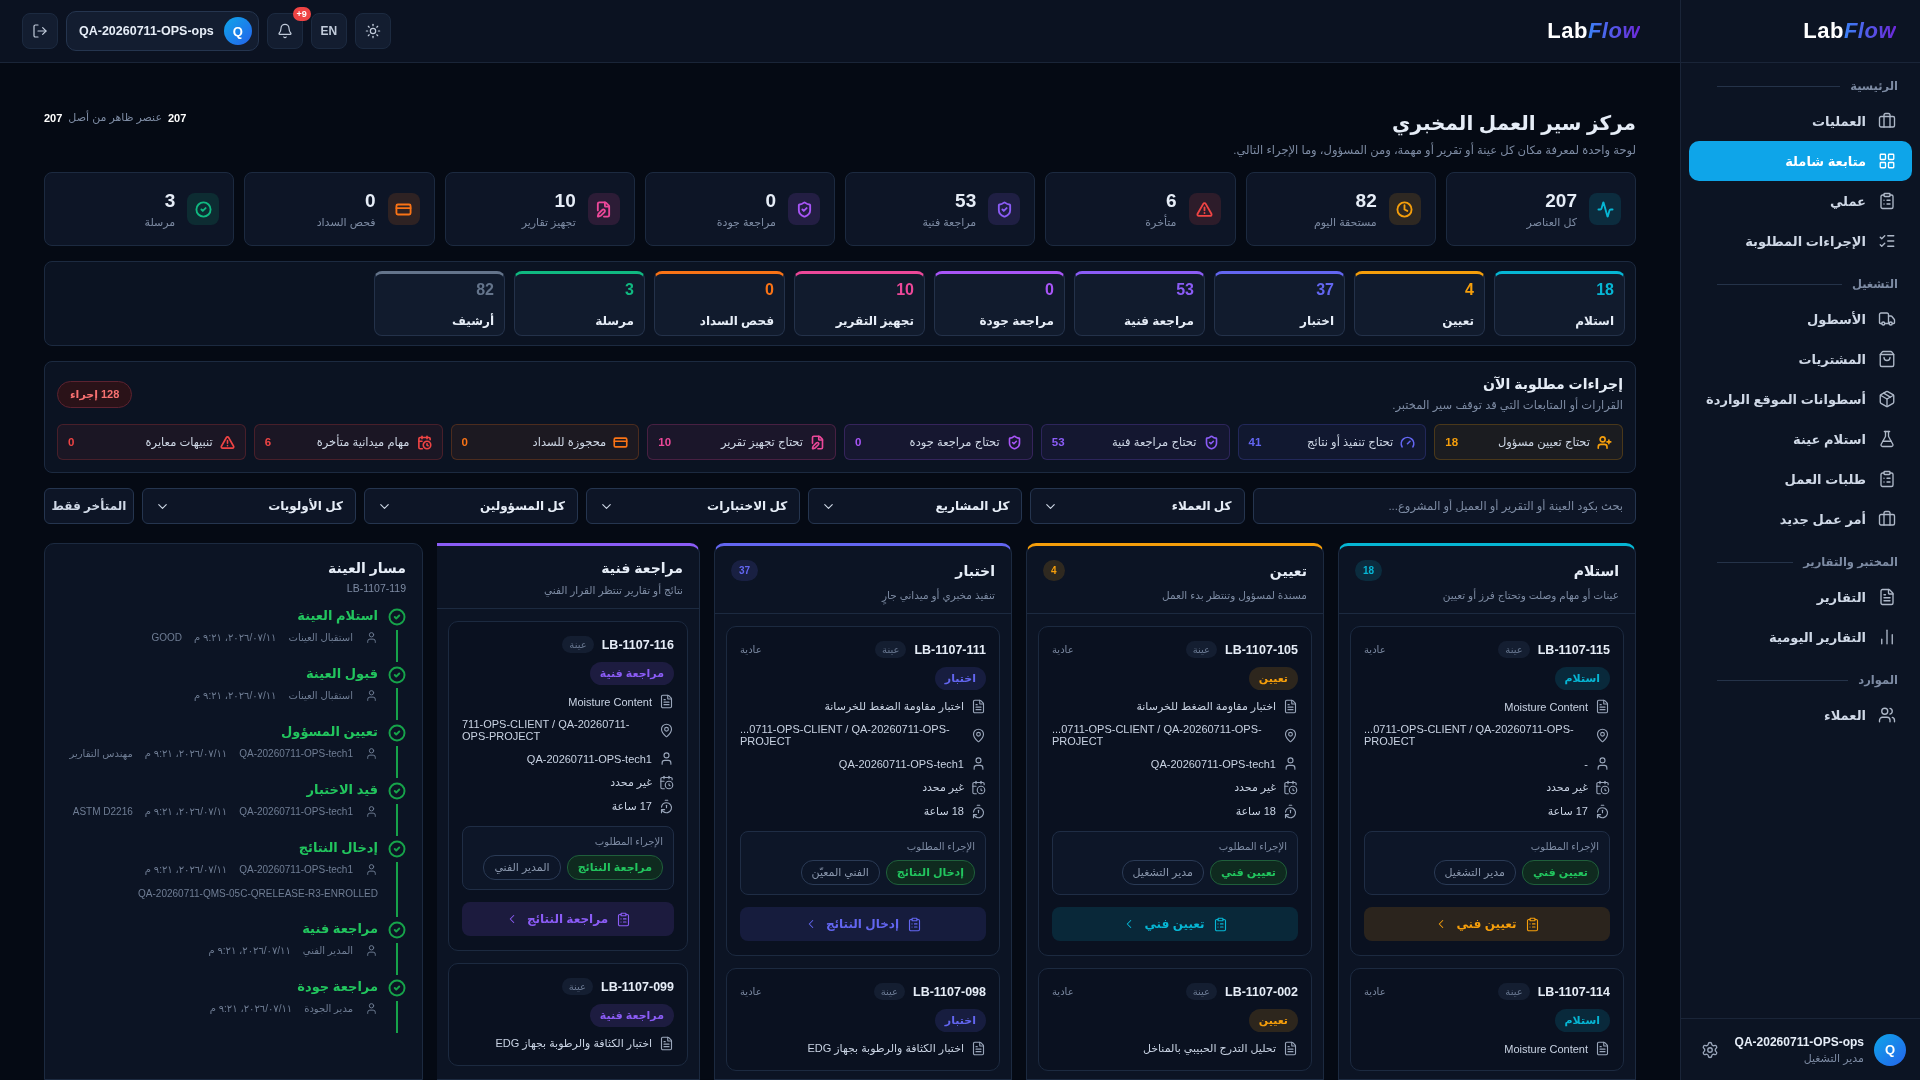  Describe the element at coordinates (1800, 359) in the screenshot. I see `nav-item: المشتريات` at that location.